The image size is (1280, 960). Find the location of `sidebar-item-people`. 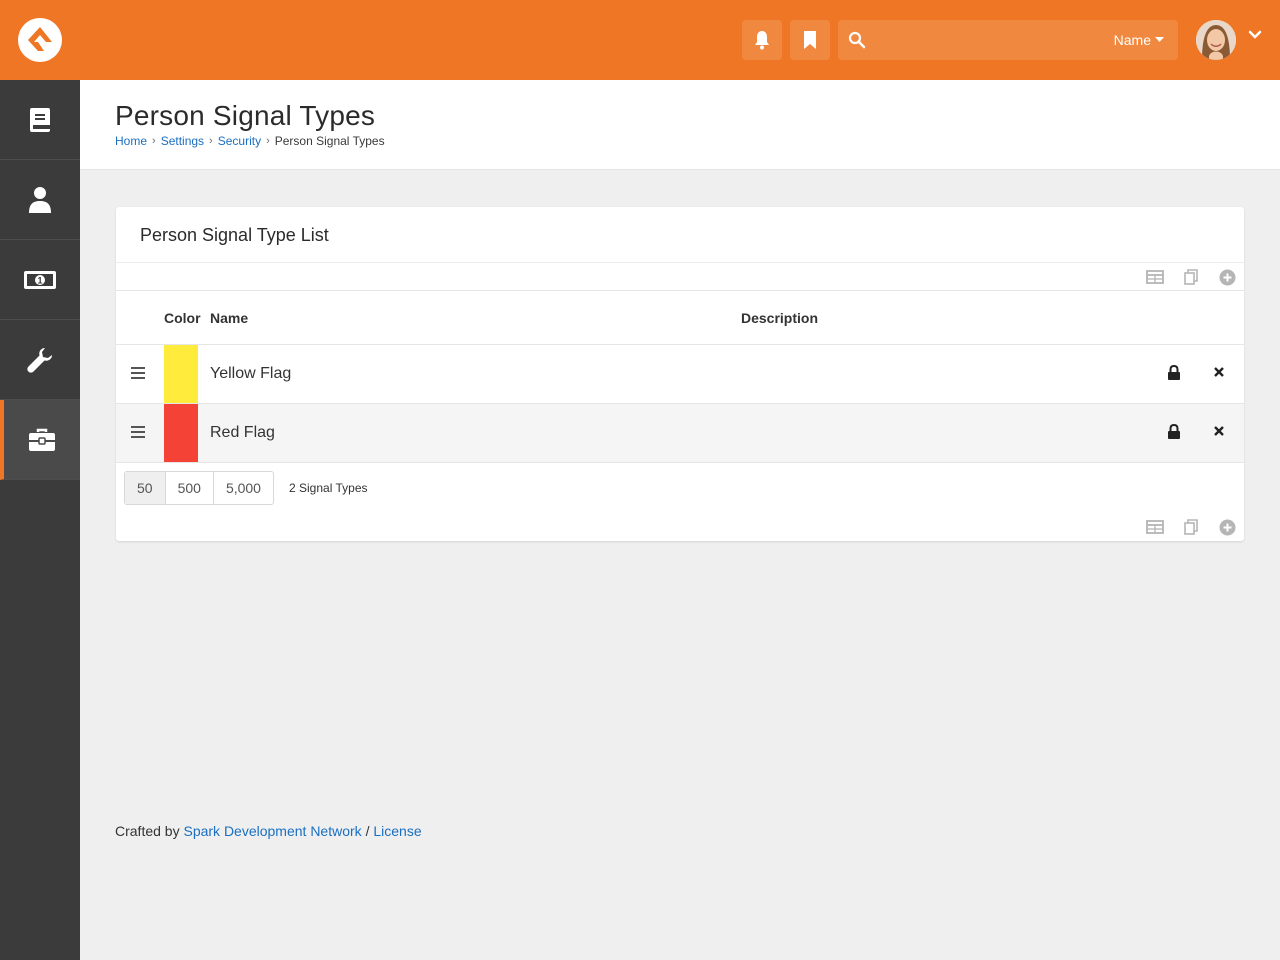

sidebar-item-people is located at coordinates (40, 200).